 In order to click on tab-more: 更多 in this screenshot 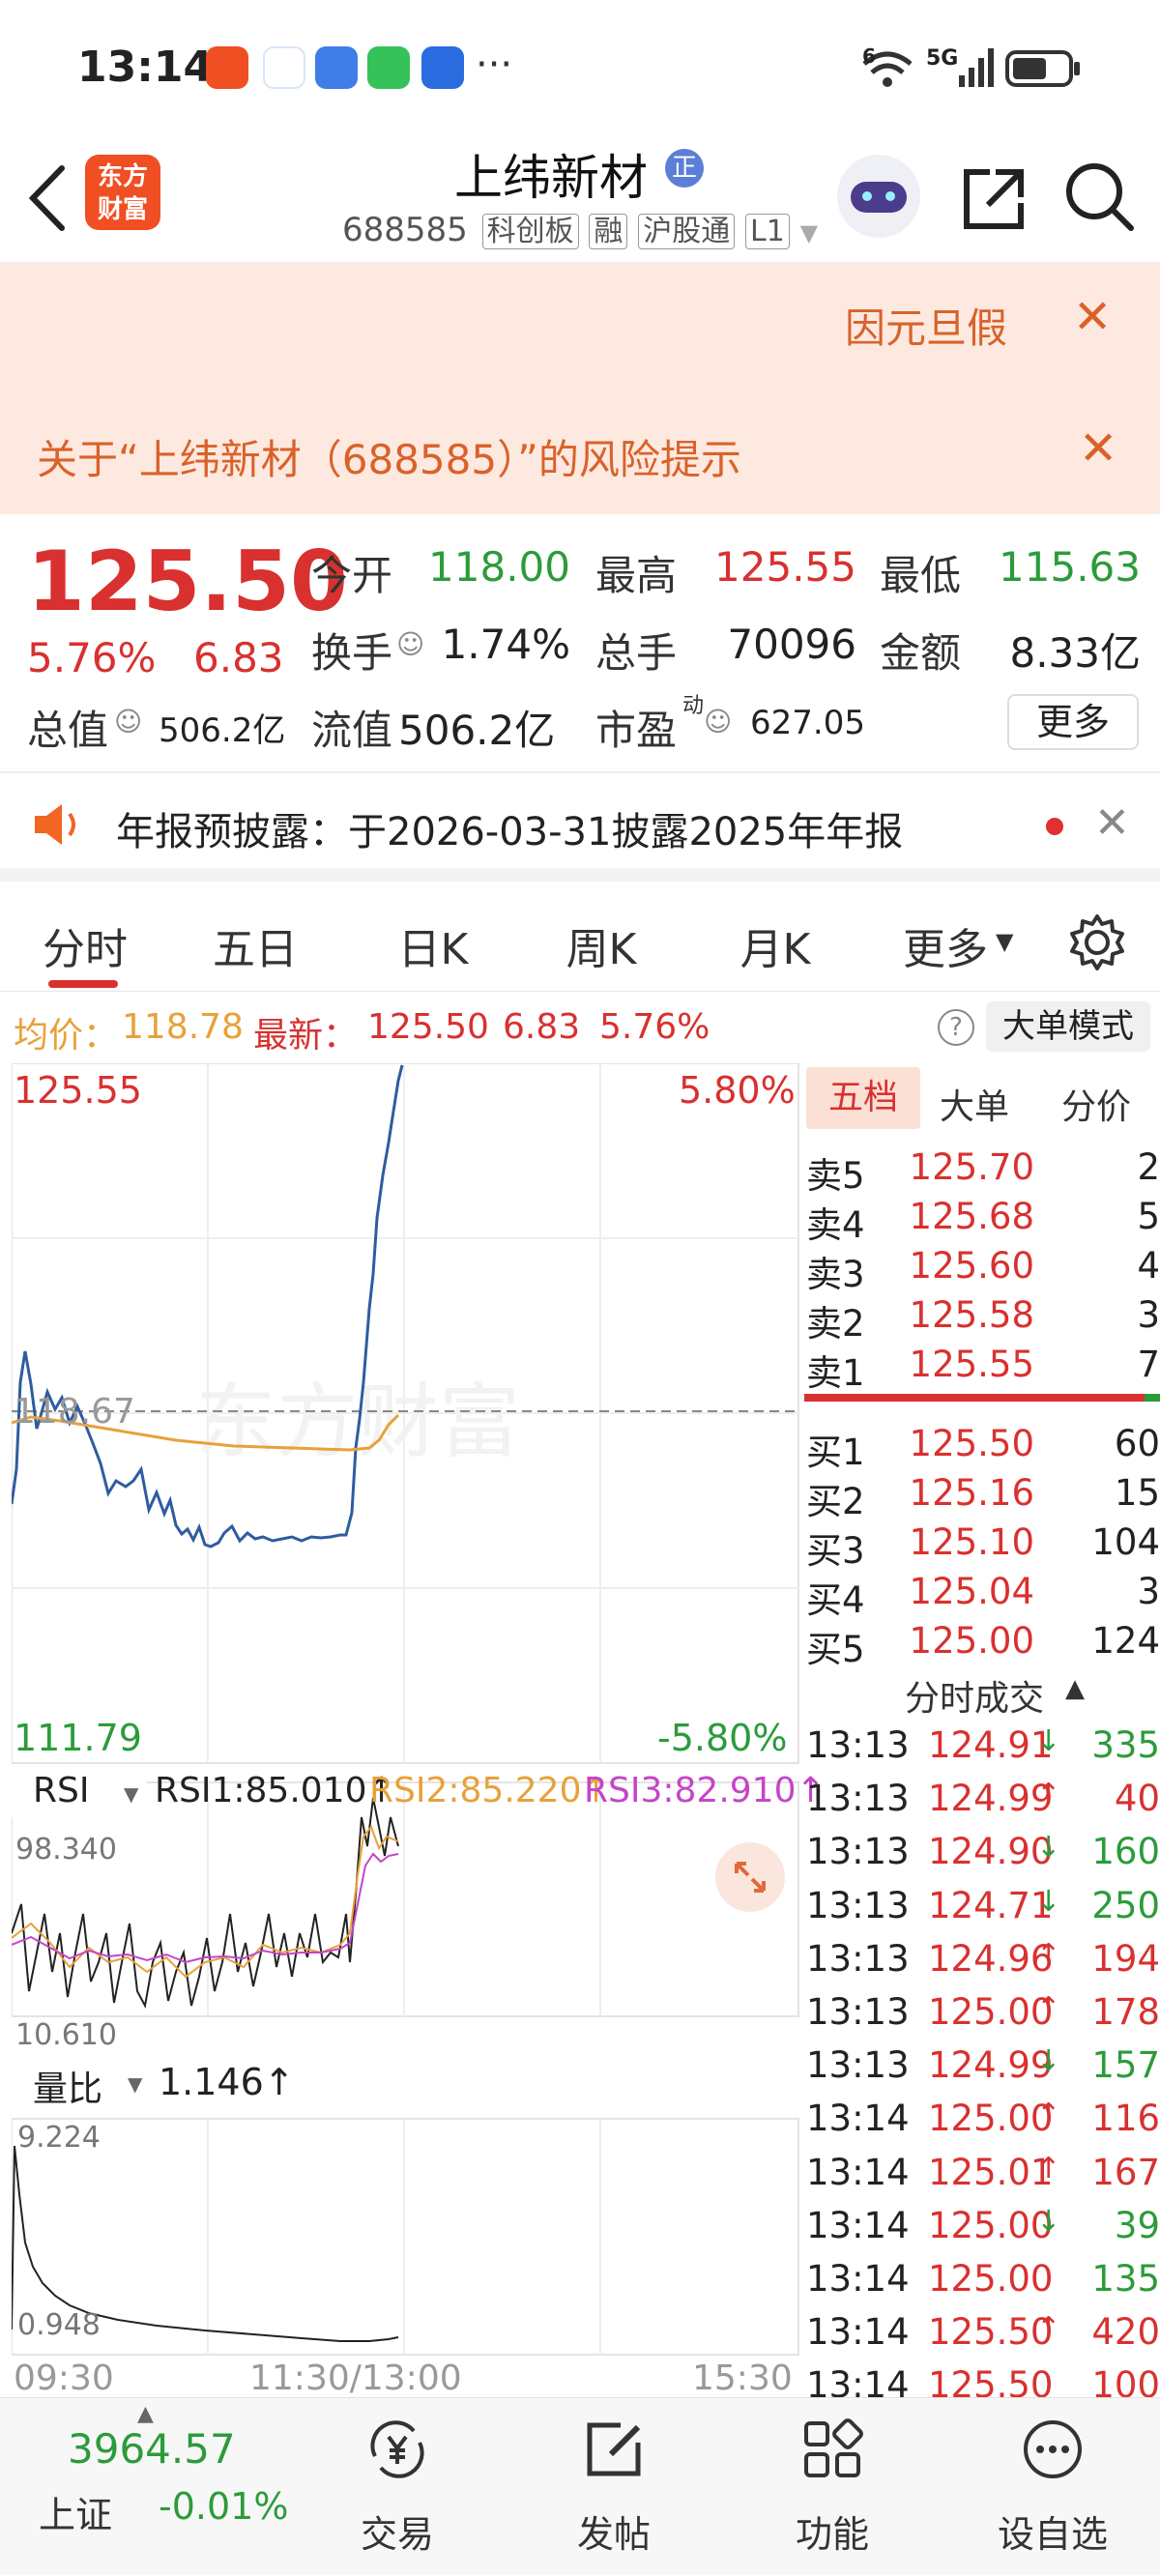, I will do `click(945, 945)`.